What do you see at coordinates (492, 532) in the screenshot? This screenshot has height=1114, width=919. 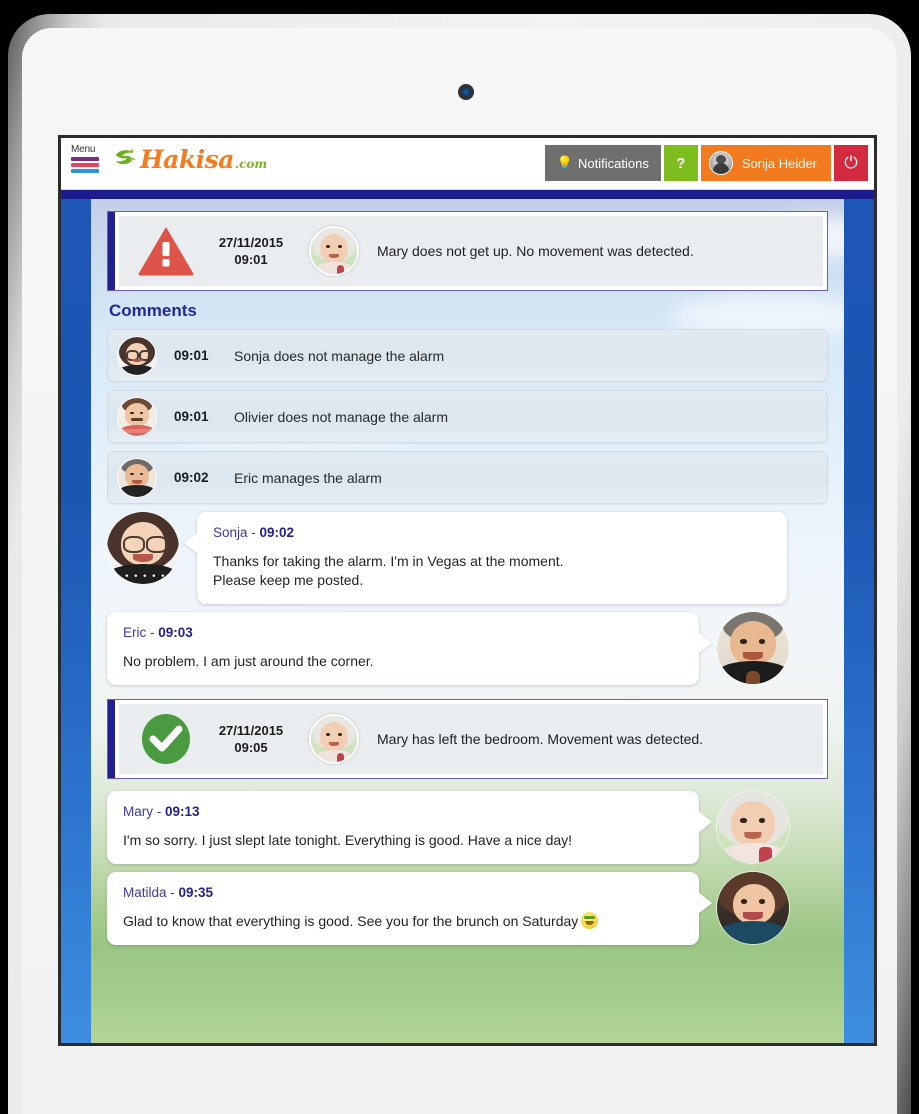 I see `message-header: Sonja - 09:02` at bounding box center [492, 532].